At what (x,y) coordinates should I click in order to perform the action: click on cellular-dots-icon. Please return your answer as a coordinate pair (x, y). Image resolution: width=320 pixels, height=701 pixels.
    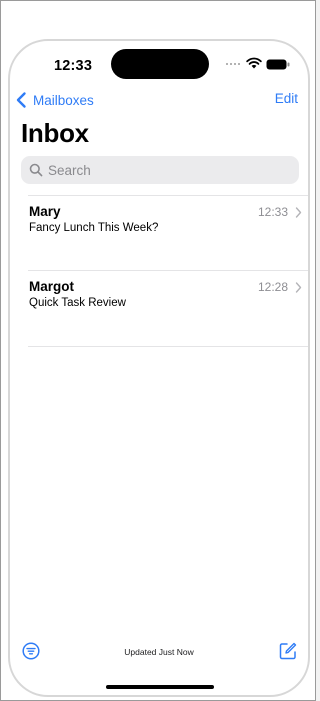
    Looking at the image, I should click on (235, 64).